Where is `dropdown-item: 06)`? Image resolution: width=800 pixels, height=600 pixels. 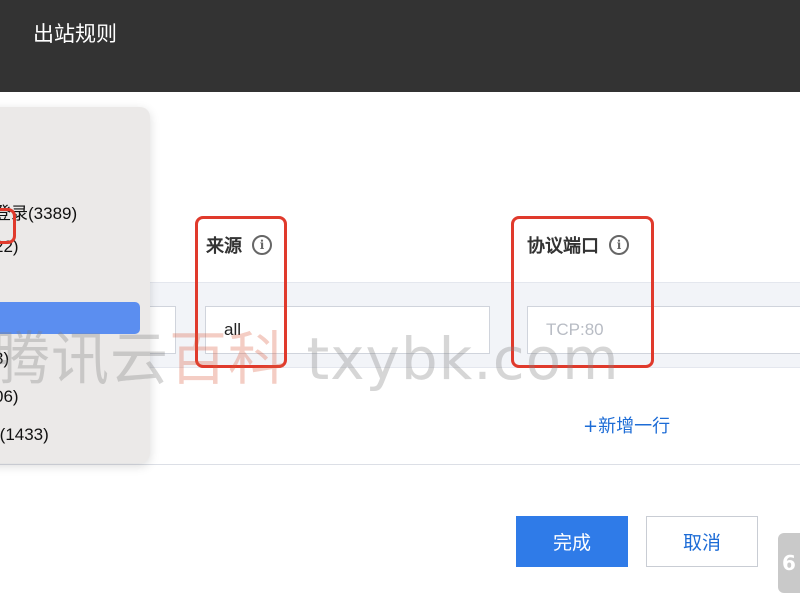
dropdown-item: 06) is located at coordinates (75, 397).